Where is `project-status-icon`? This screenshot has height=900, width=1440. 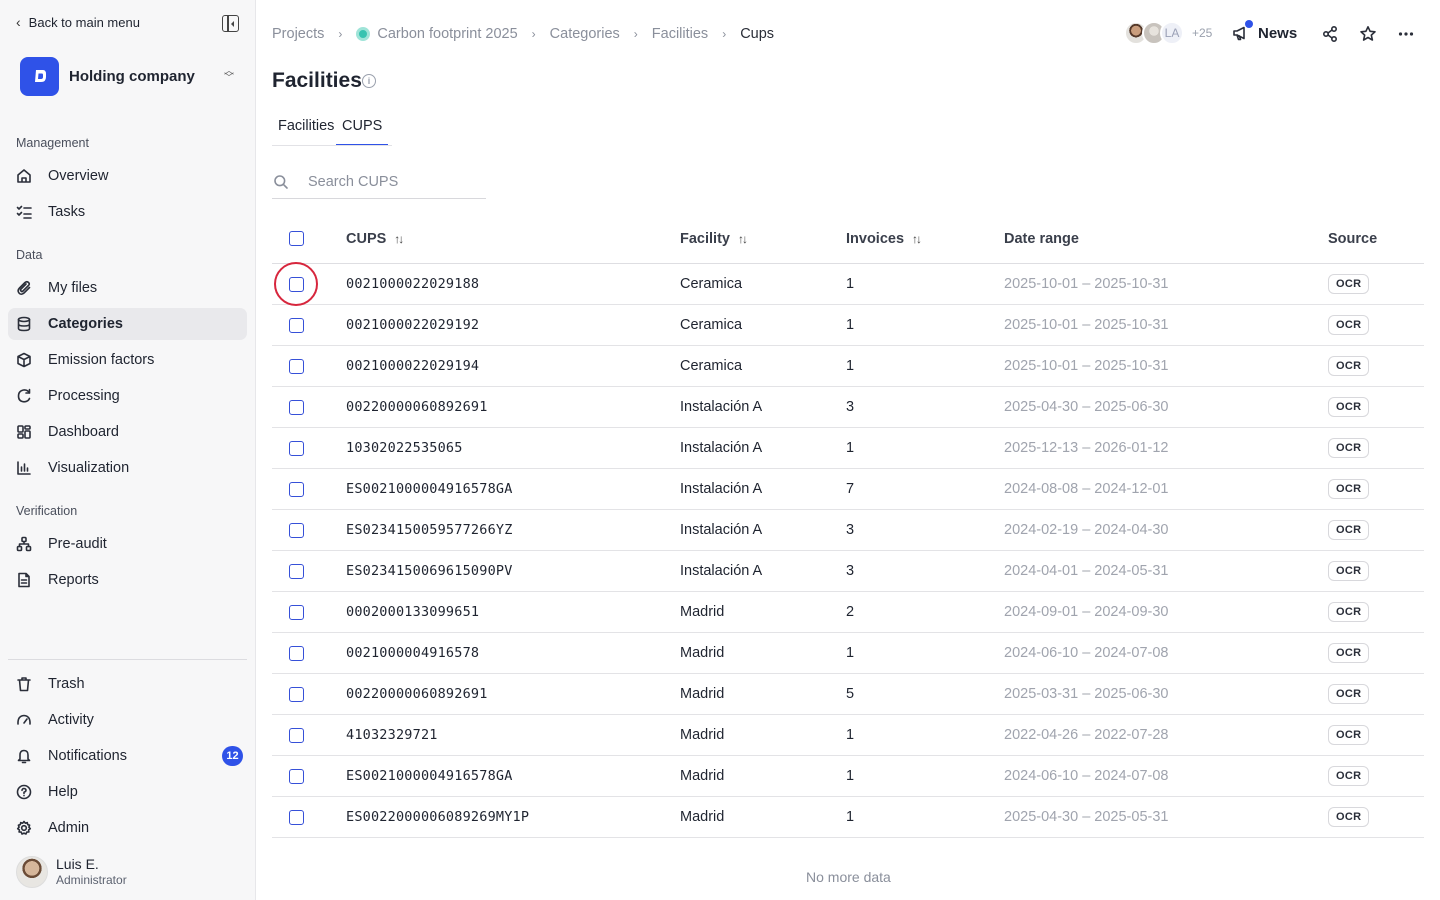
project-status-icon is located at coordinates (363, 34).